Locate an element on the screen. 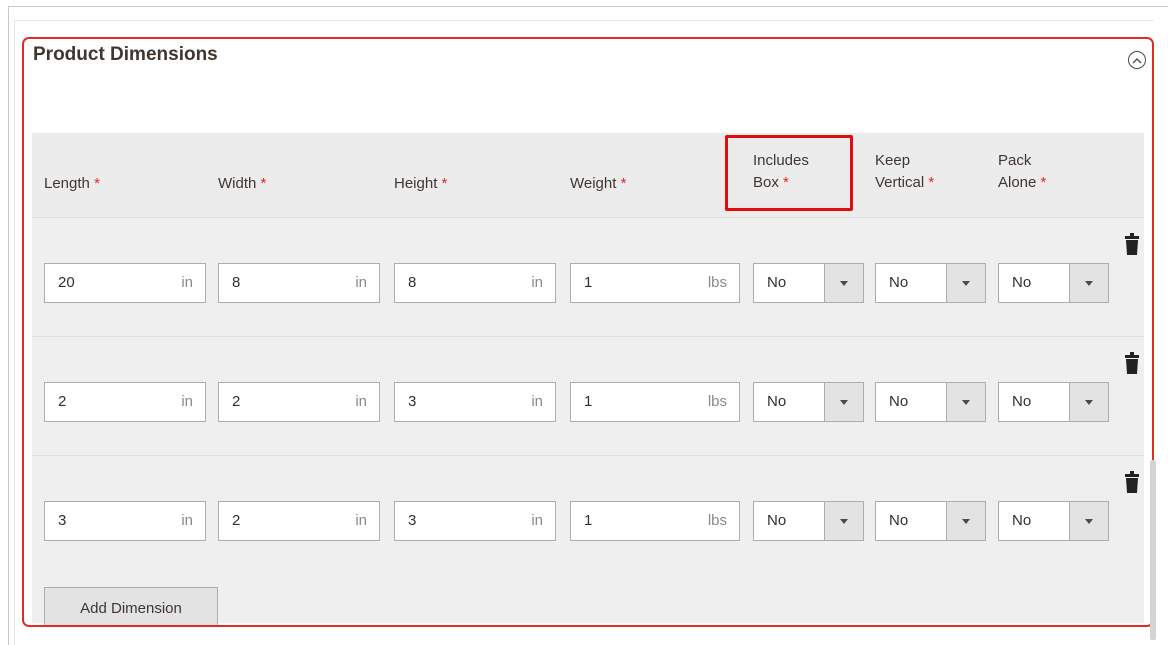 Image resolution: width=1168 pixels, height=645 pixels. width-input: 8 in is located at coordinates (299, 283).